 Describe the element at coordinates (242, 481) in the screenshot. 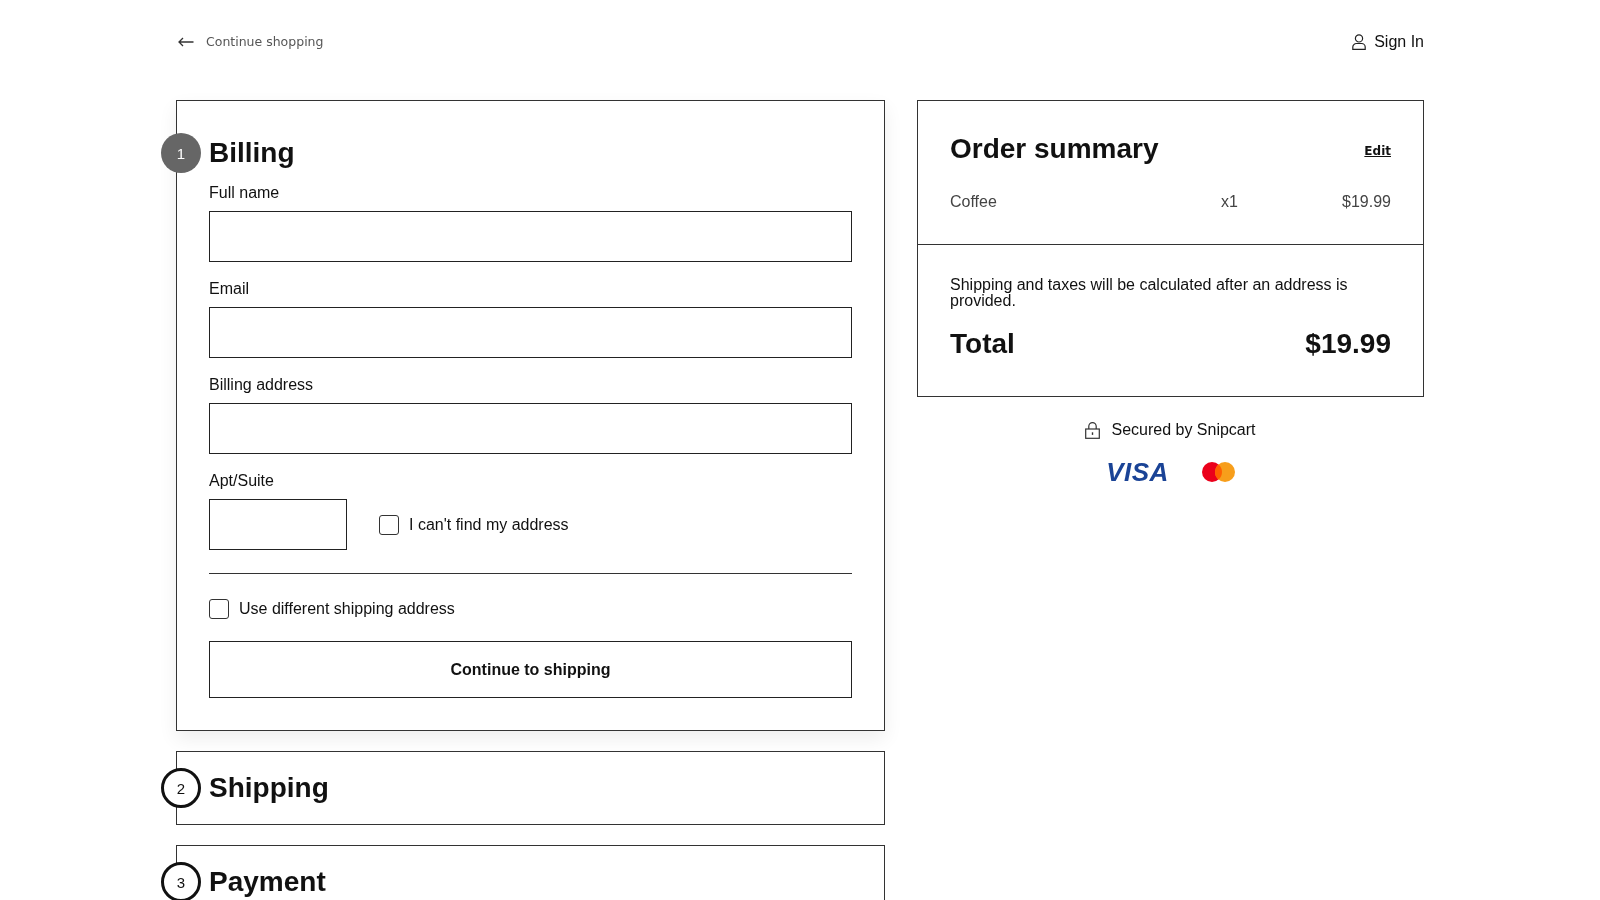

I see `field-label: Apt/Suite` at that location.